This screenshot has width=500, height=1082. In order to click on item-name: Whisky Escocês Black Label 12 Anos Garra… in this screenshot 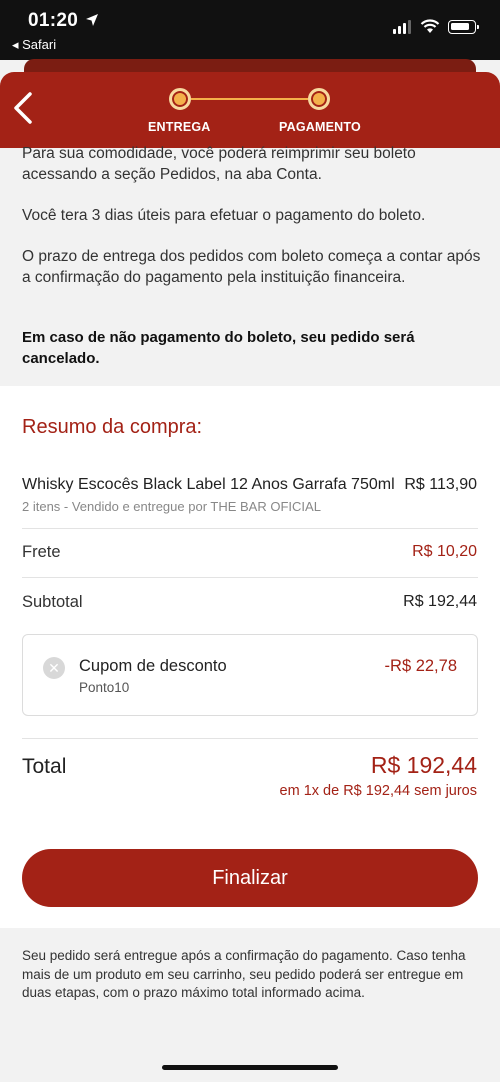, I will do `click(208, 484)`.